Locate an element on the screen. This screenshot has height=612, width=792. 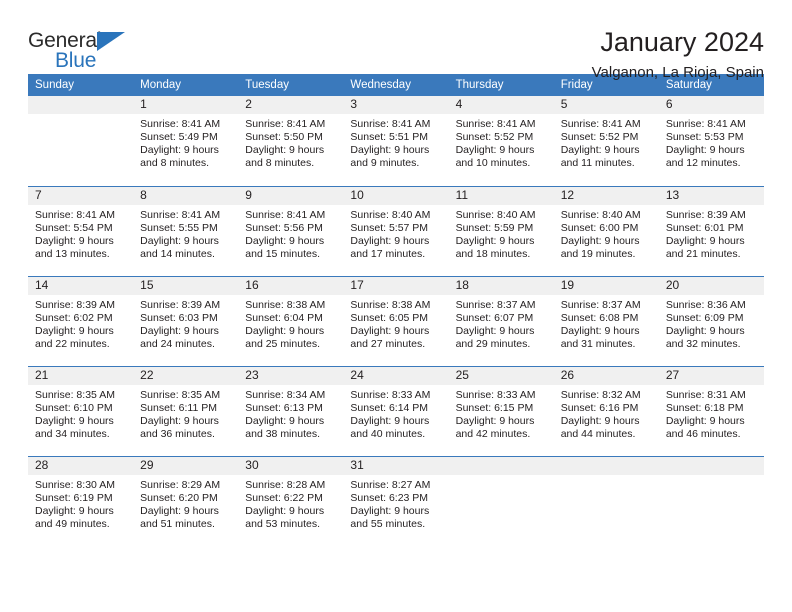
day-detail-line: and 10 minutes. is located at coordinates (493, 163).